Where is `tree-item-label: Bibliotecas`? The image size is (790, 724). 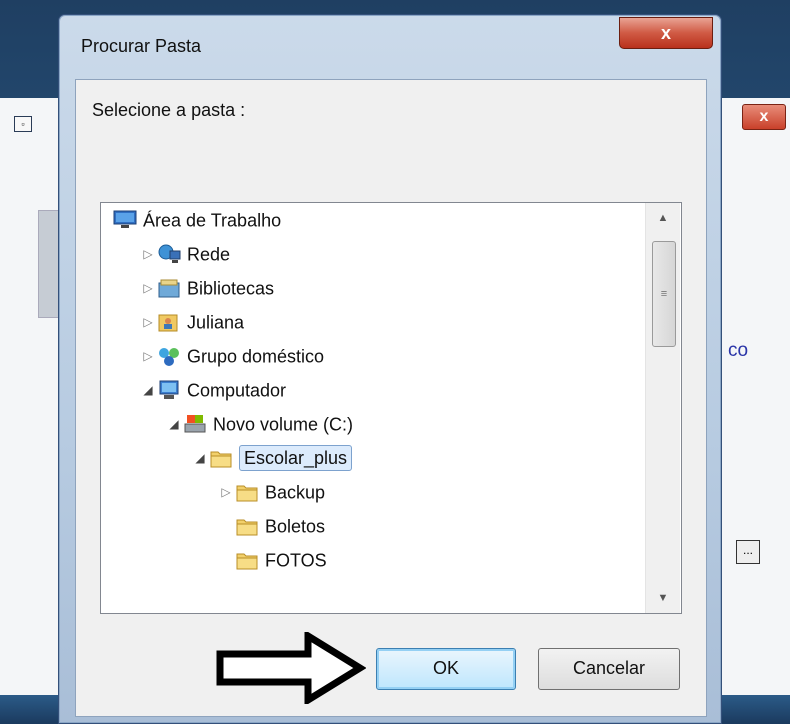 tree-item-label: Bibliotecas is located at coordinates (231, 288).